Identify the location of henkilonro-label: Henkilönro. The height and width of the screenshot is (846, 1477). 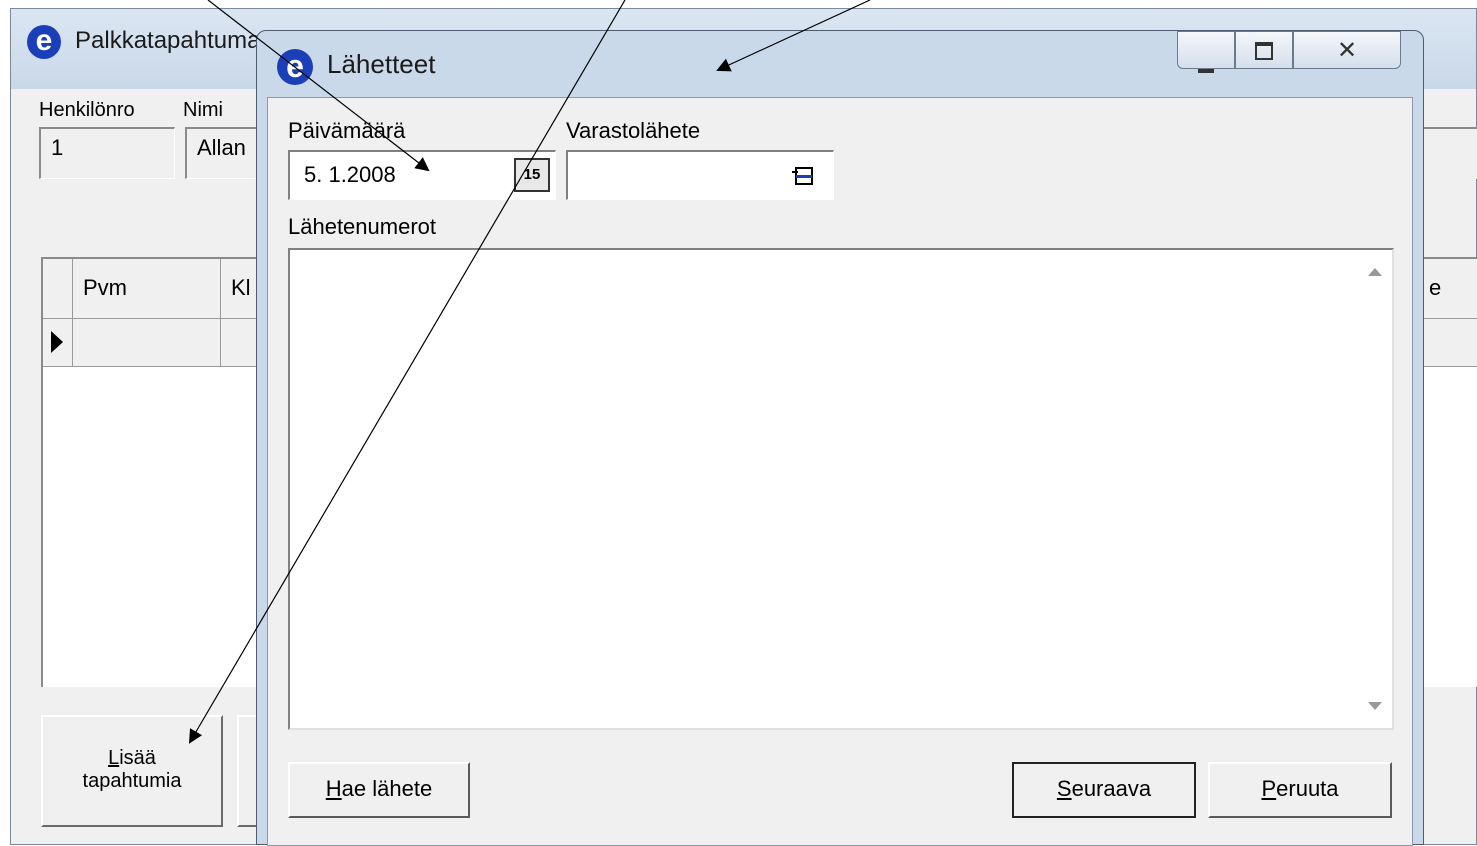
(87, 110).